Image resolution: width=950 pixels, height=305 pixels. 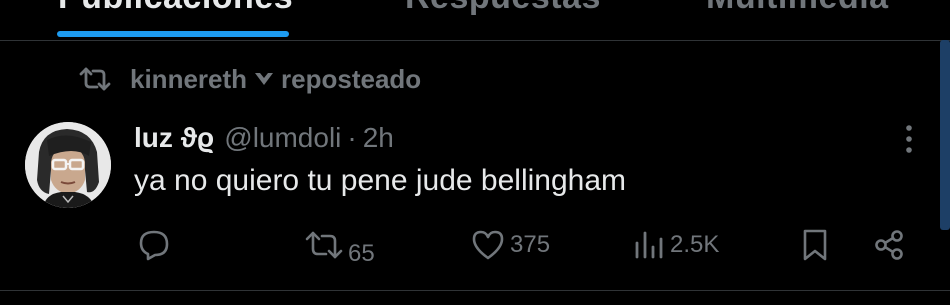 I want to click on tweet-time: 2h, so click(x=378, y=138).